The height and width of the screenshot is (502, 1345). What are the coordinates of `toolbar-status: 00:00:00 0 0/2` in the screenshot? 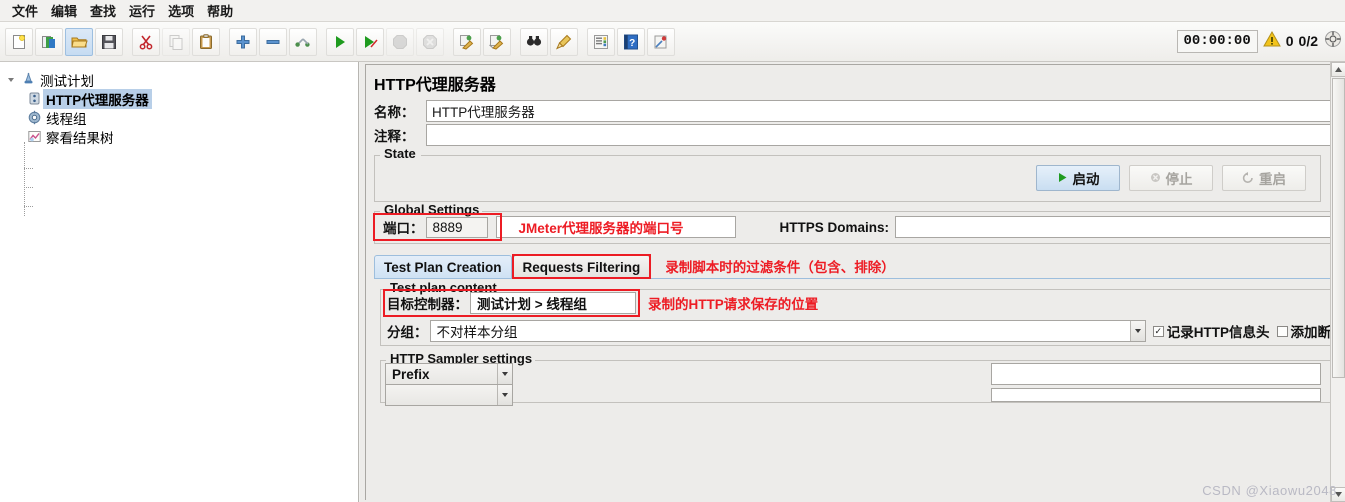 It's located at (1259, 41).